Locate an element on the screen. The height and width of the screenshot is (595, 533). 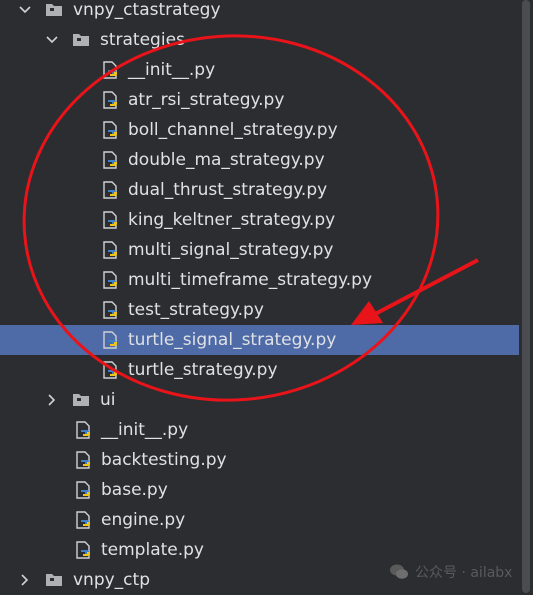
tree-file-base: base.py is located at coordinates (259, 490).